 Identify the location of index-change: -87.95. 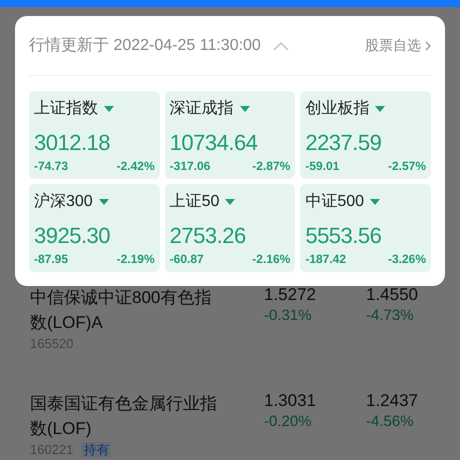
(51, 259).